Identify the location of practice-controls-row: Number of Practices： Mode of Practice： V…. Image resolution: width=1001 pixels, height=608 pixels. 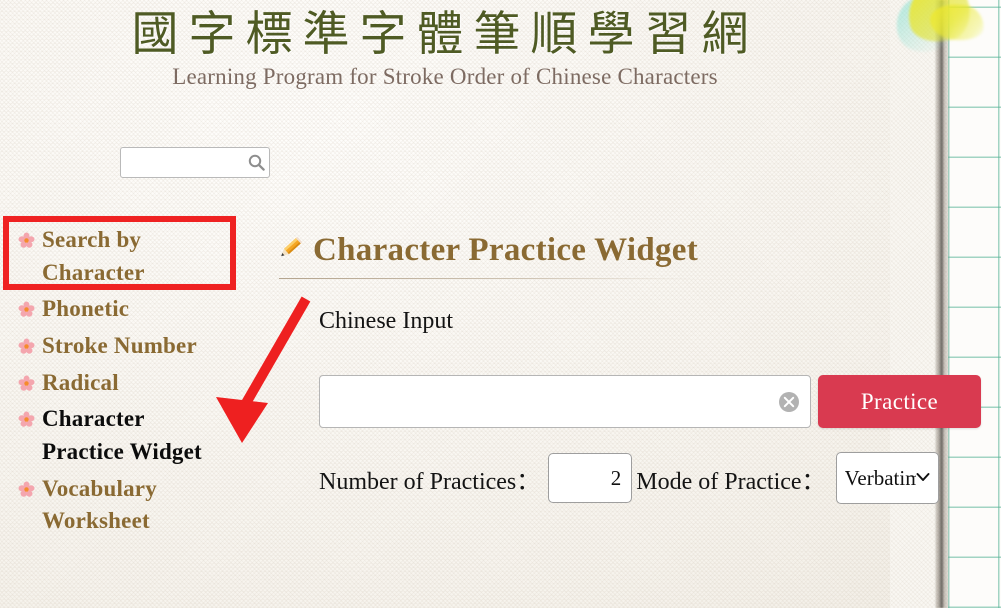
(629, 478).